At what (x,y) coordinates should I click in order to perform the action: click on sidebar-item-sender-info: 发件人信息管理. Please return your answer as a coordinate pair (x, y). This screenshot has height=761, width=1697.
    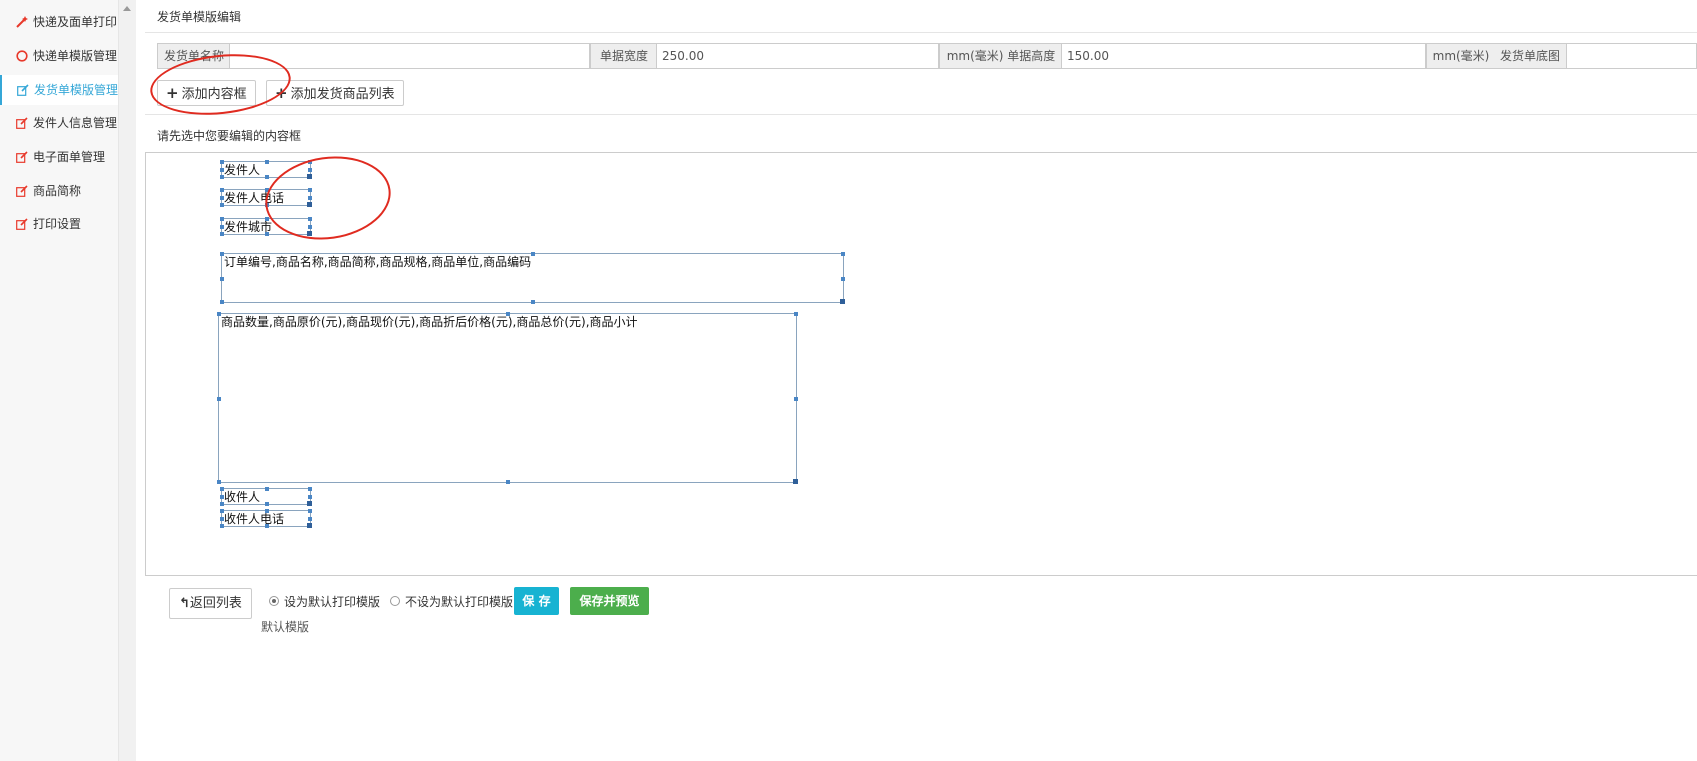
    Looking at the image, I should click on (59, 123).